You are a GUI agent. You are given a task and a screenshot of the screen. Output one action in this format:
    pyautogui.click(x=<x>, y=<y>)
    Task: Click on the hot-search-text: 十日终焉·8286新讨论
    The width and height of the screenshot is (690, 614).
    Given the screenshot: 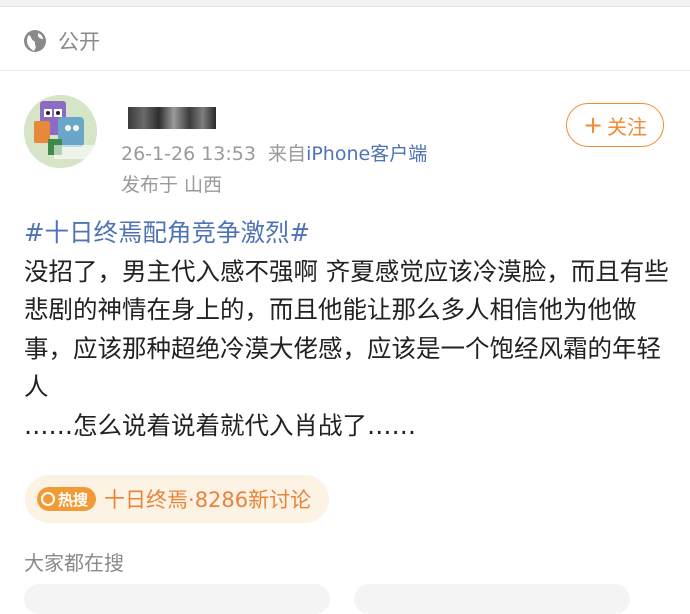 What is the action you would take?
    pyautogui.click(x=208, y=500)
    